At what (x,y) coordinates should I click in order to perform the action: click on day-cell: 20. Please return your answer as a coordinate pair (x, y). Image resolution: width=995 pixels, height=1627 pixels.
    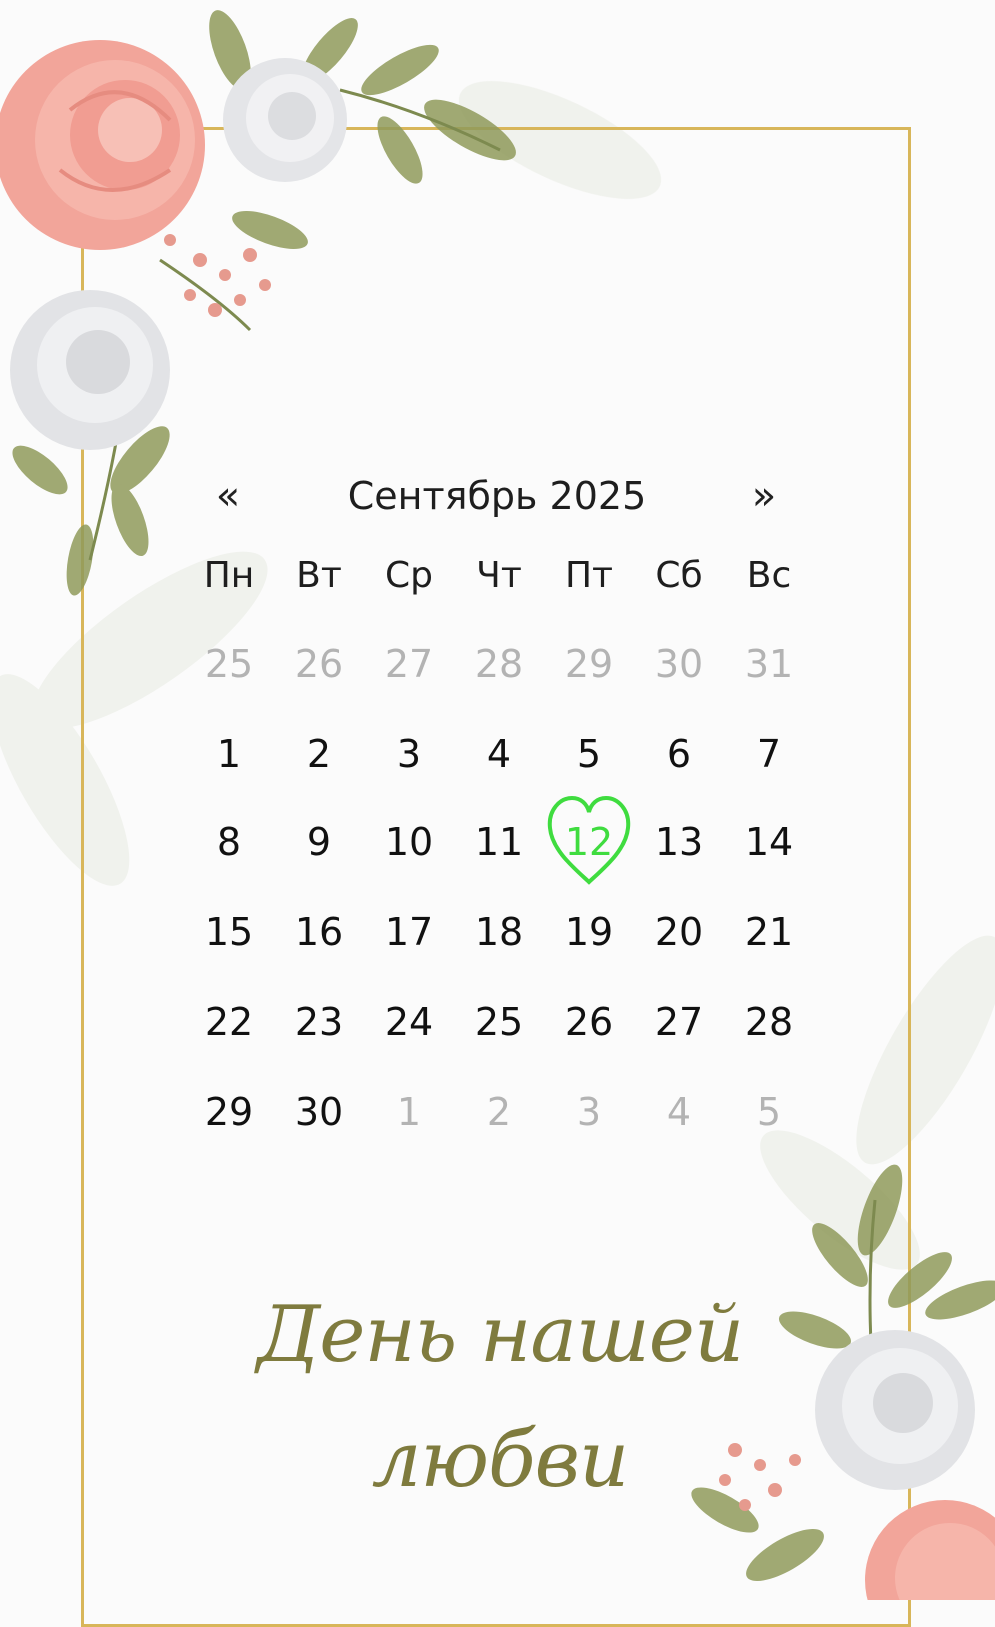
    Looking at the image, I should click on (679, 932).